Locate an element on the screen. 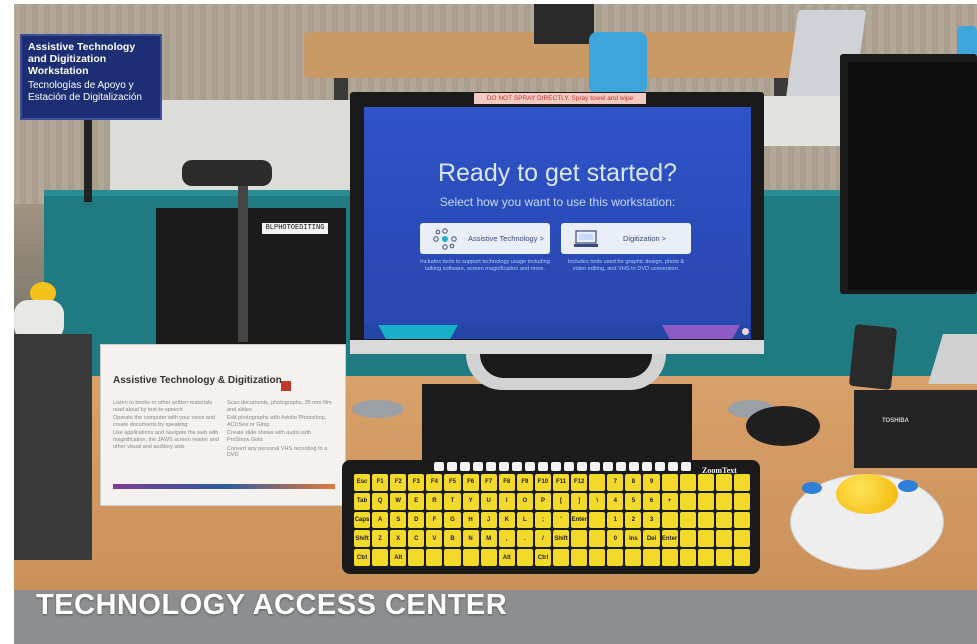 This screenshot has height=644, width=977. keyboard-key: P is located at coordinates (542, 501).